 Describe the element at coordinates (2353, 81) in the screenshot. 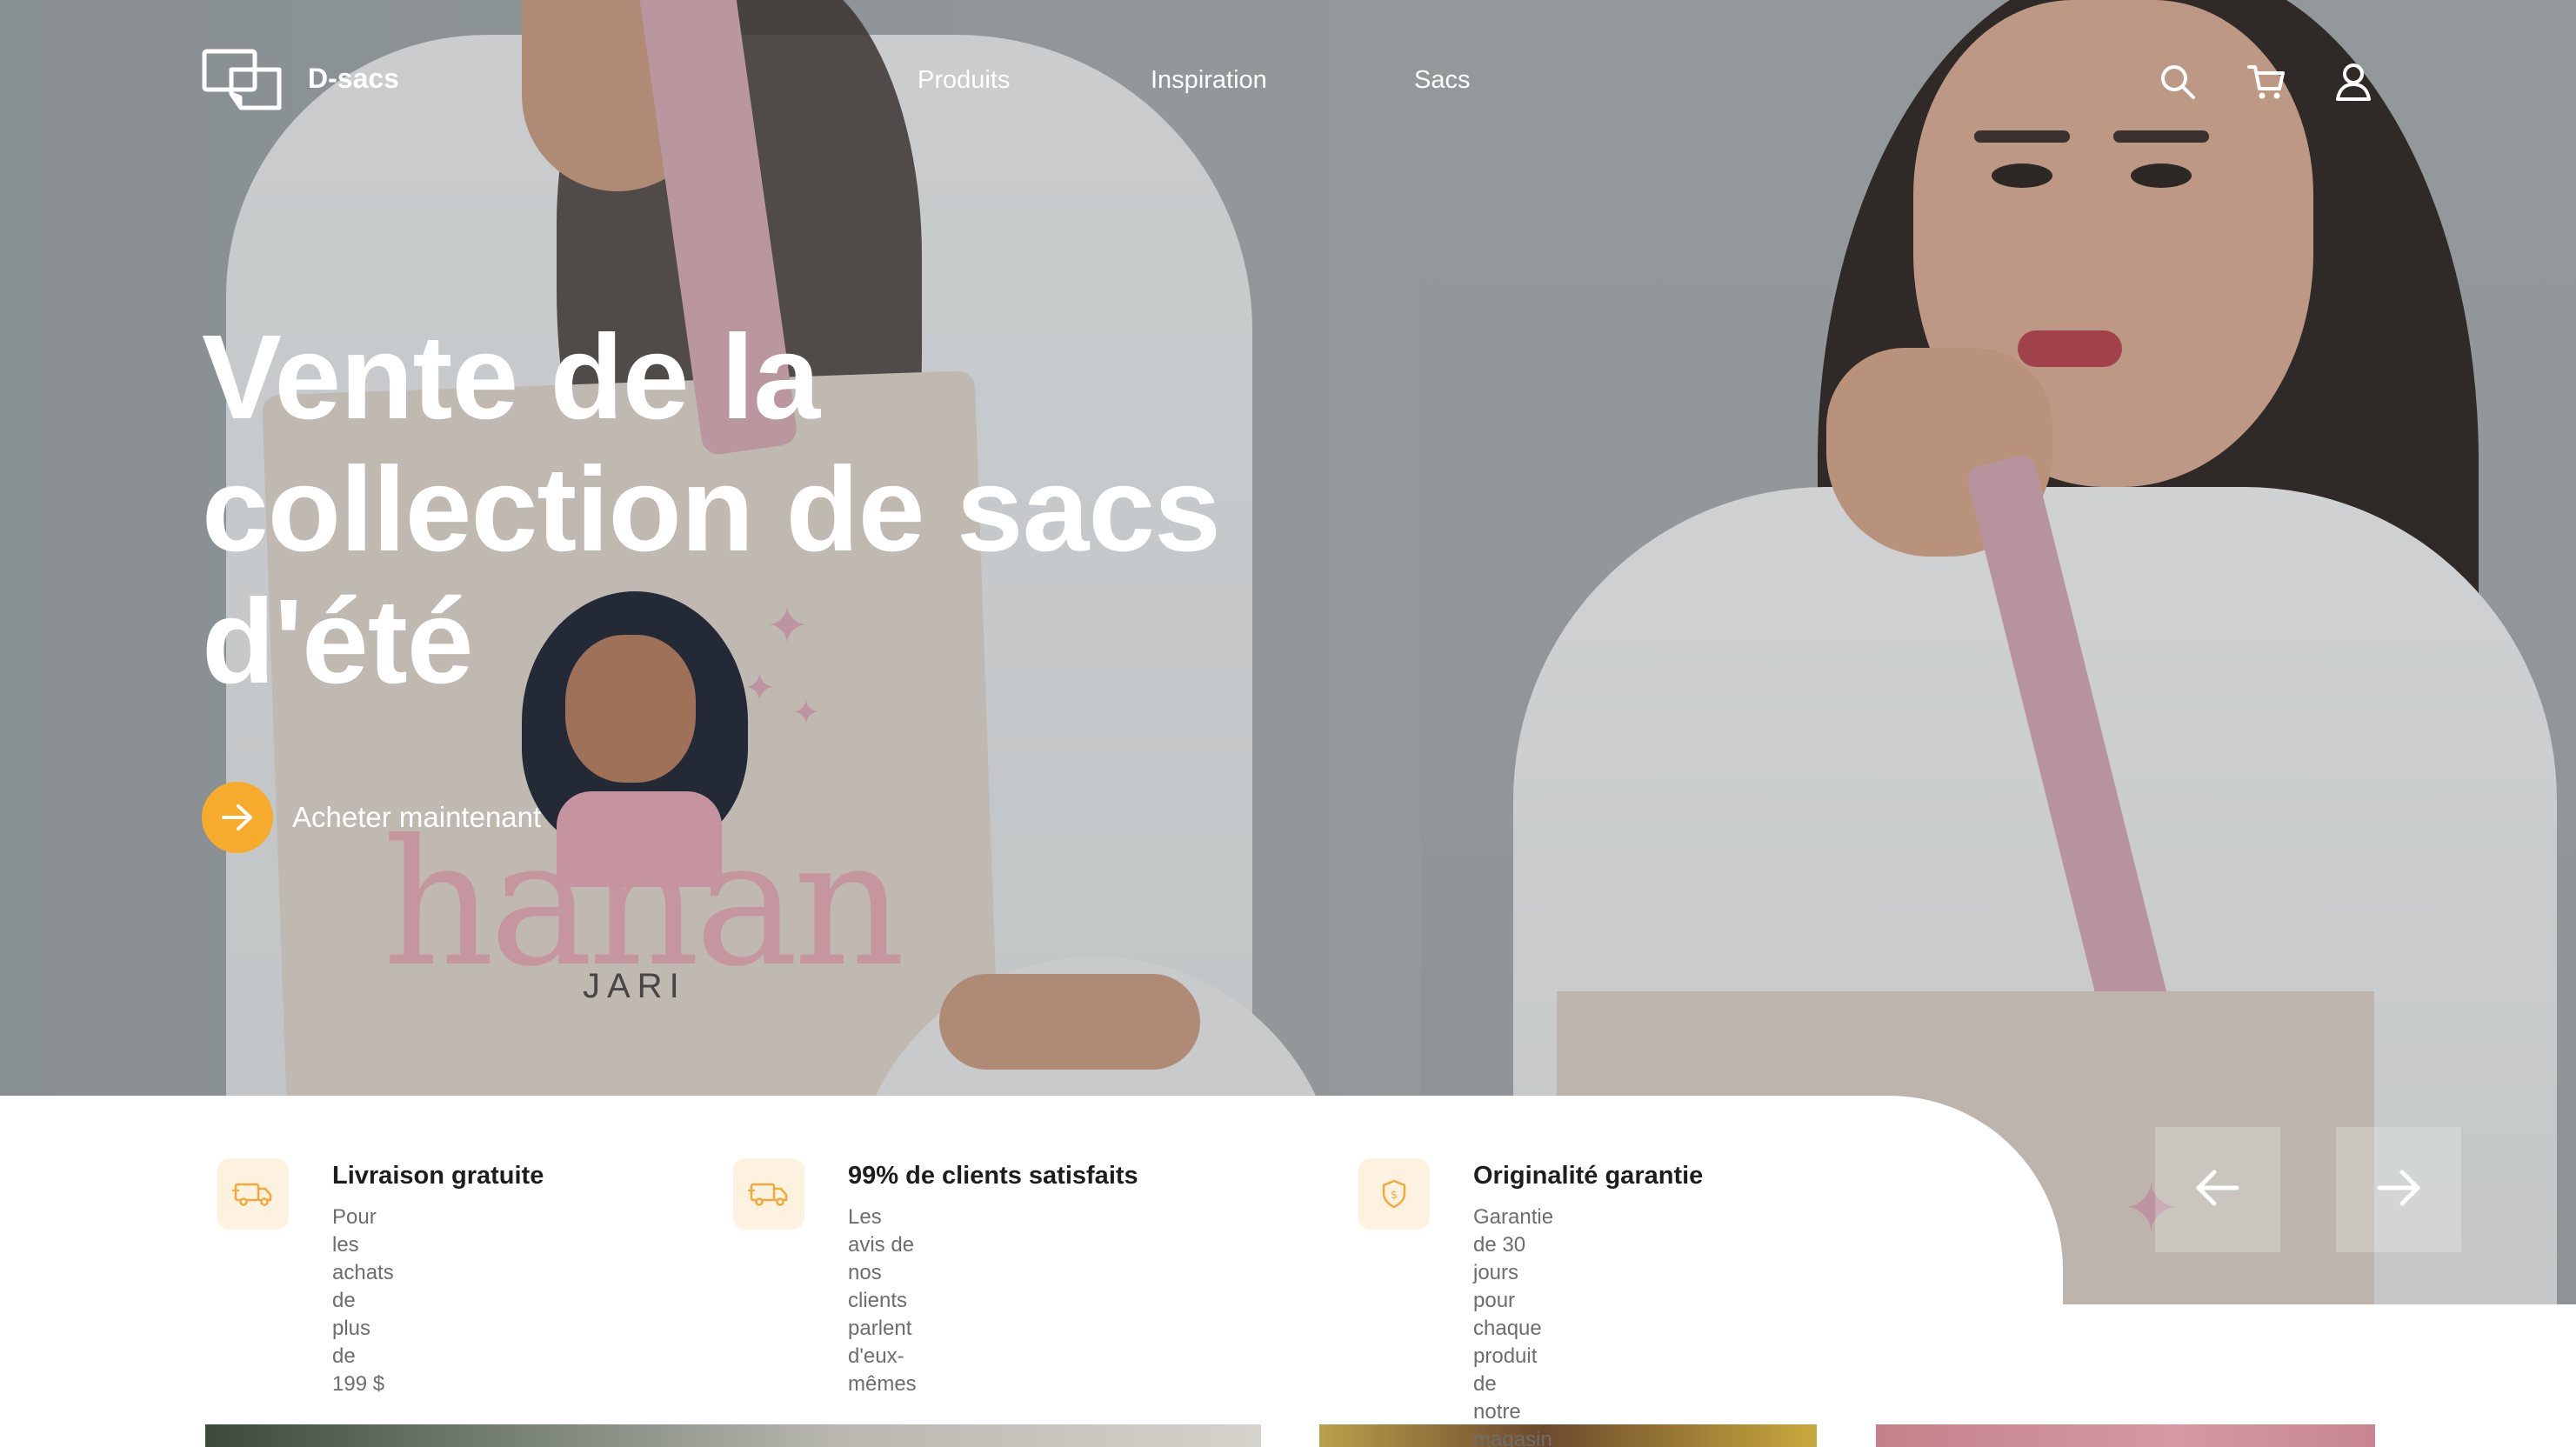

I see `user-icon` at that location.